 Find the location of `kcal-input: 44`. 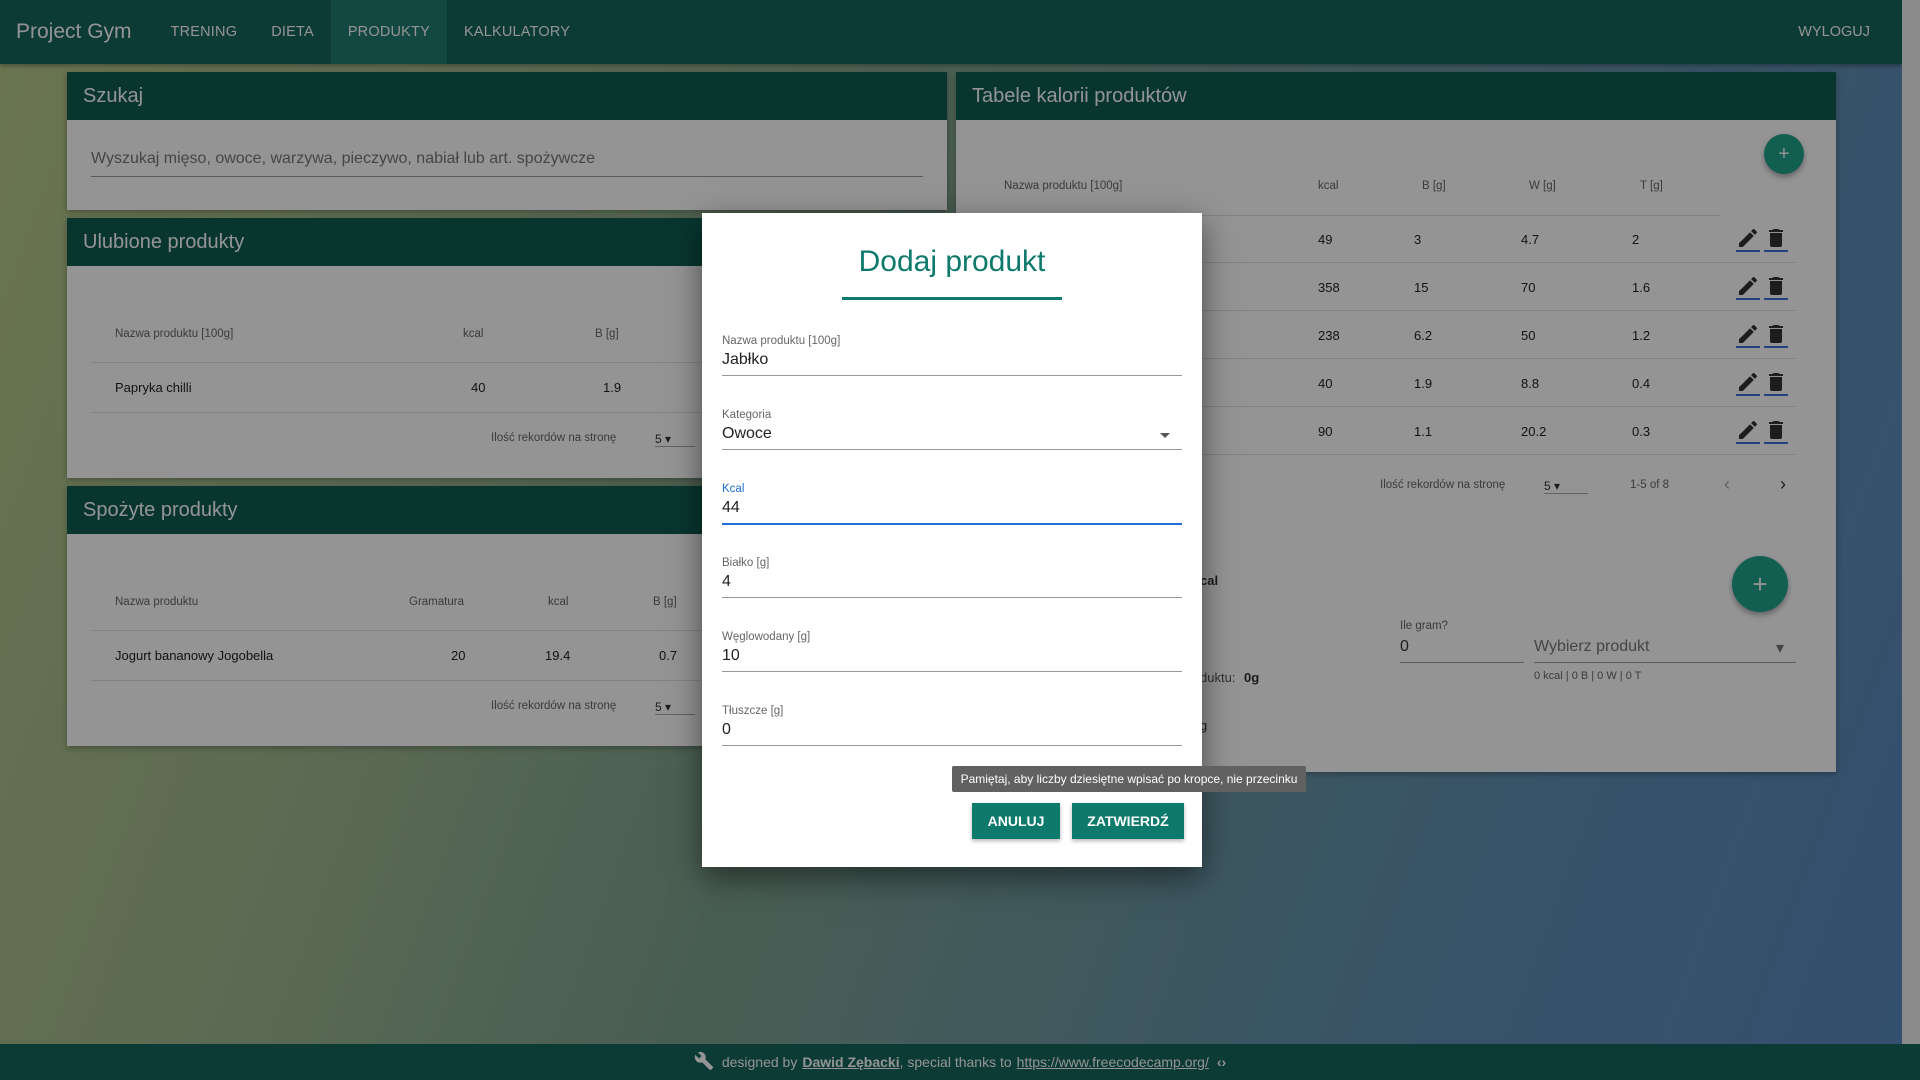

kcal-input: 44 is located at coordinates (952, 512).